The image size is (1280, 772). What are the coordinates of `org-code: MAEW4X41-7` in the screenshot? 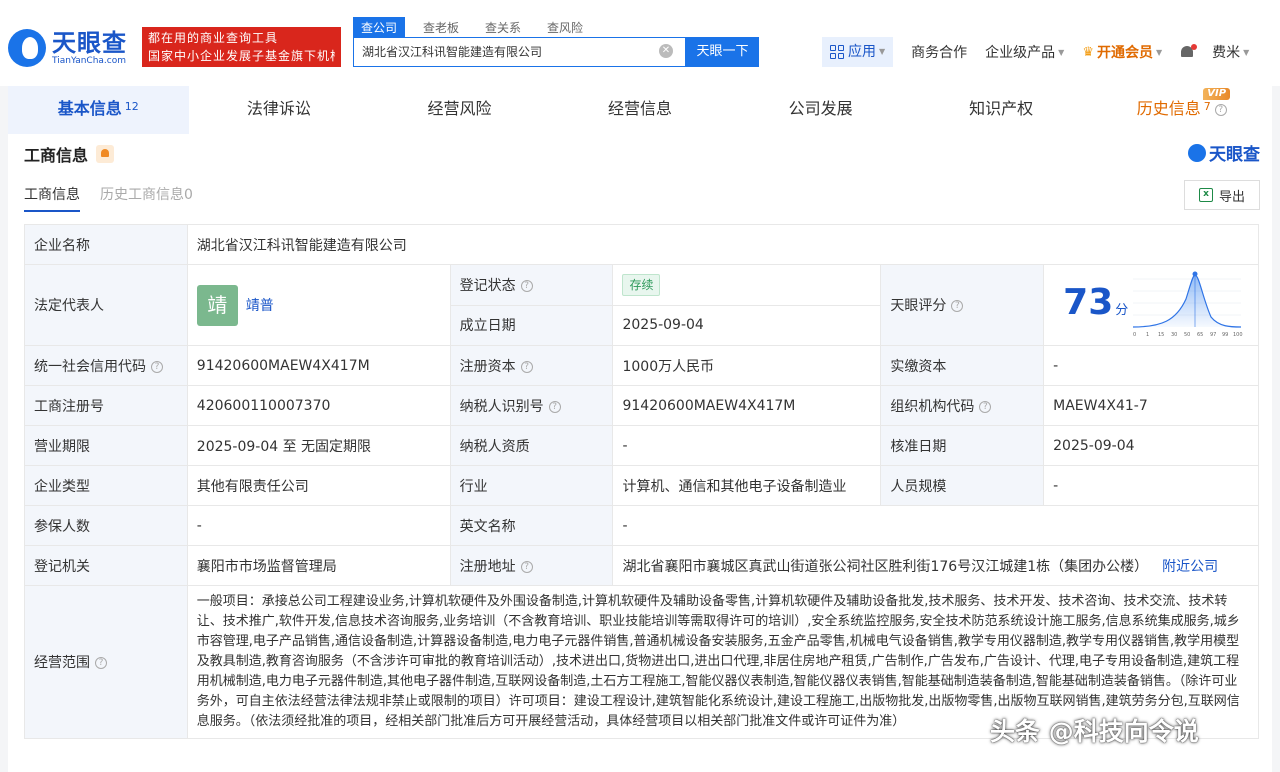 It's located at (1151, 405).